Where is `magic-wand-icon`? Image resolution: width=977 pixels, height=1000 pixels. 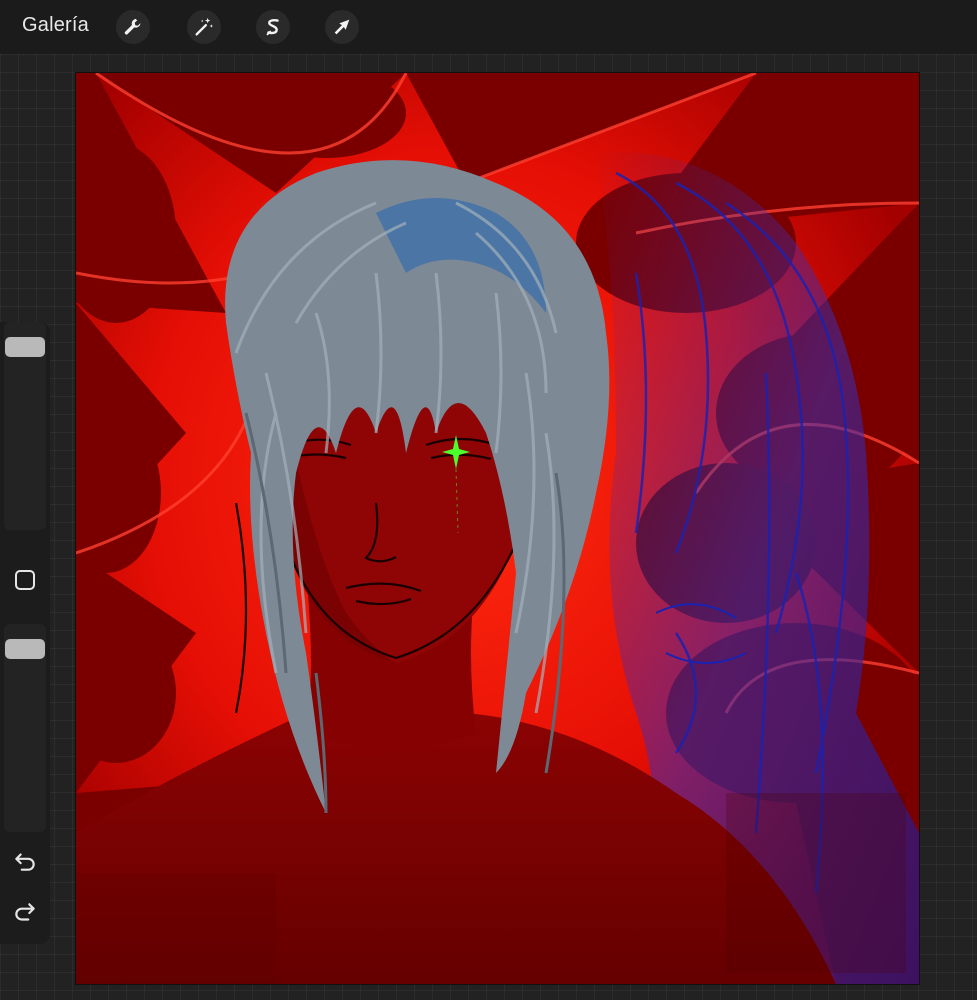
magic-wand-icon is located at coordinates (204, 26).